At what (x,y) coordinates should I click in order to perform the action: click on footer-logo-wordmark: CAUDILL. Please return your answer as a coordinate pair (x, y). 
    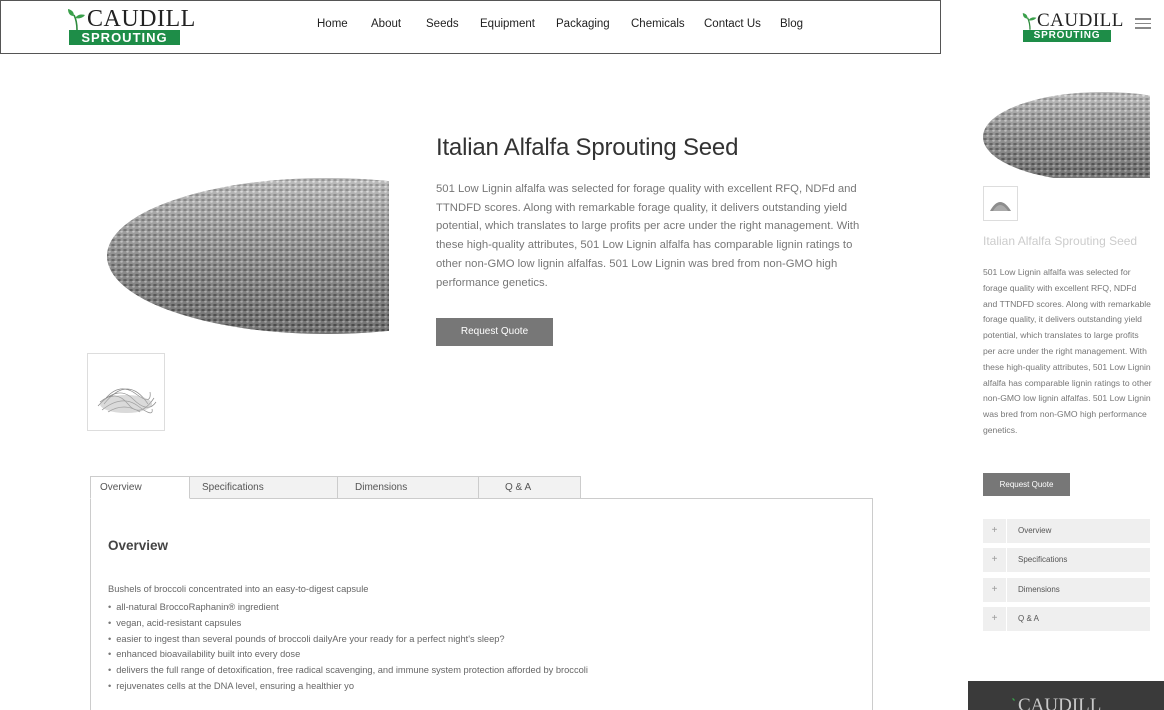
    Looking at the image, I should click on (1060, 702).